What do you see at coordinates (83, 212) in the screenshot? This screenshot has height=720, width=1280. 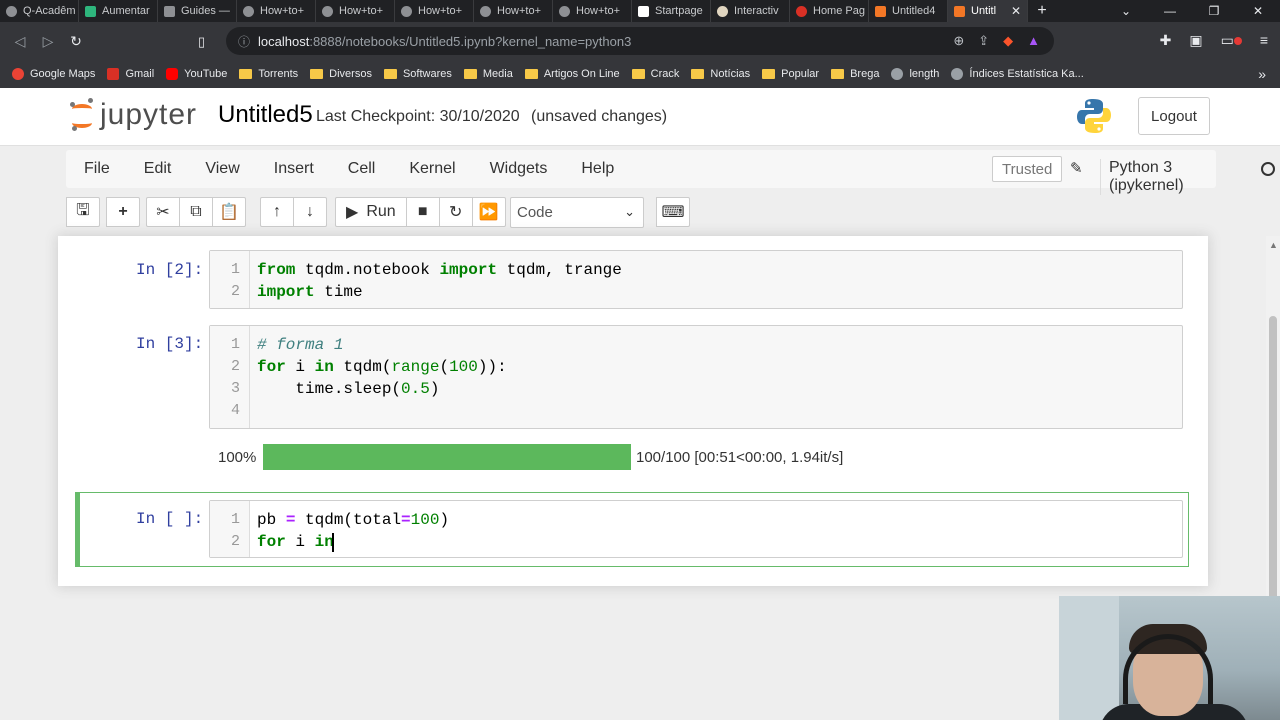 I see `save-button: 🖫` at bounding box center [83, 212].